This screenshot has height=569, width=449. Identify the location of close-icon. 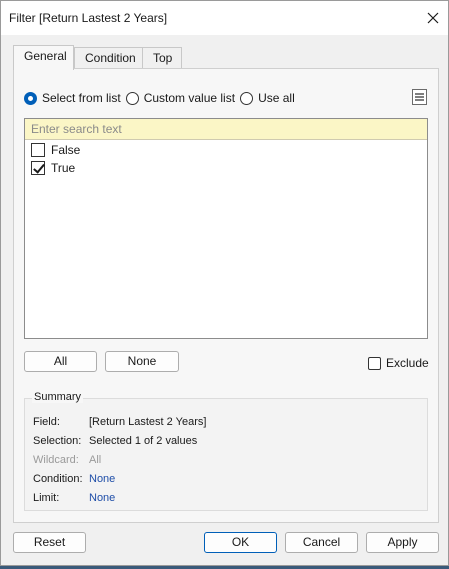
(433, 18).